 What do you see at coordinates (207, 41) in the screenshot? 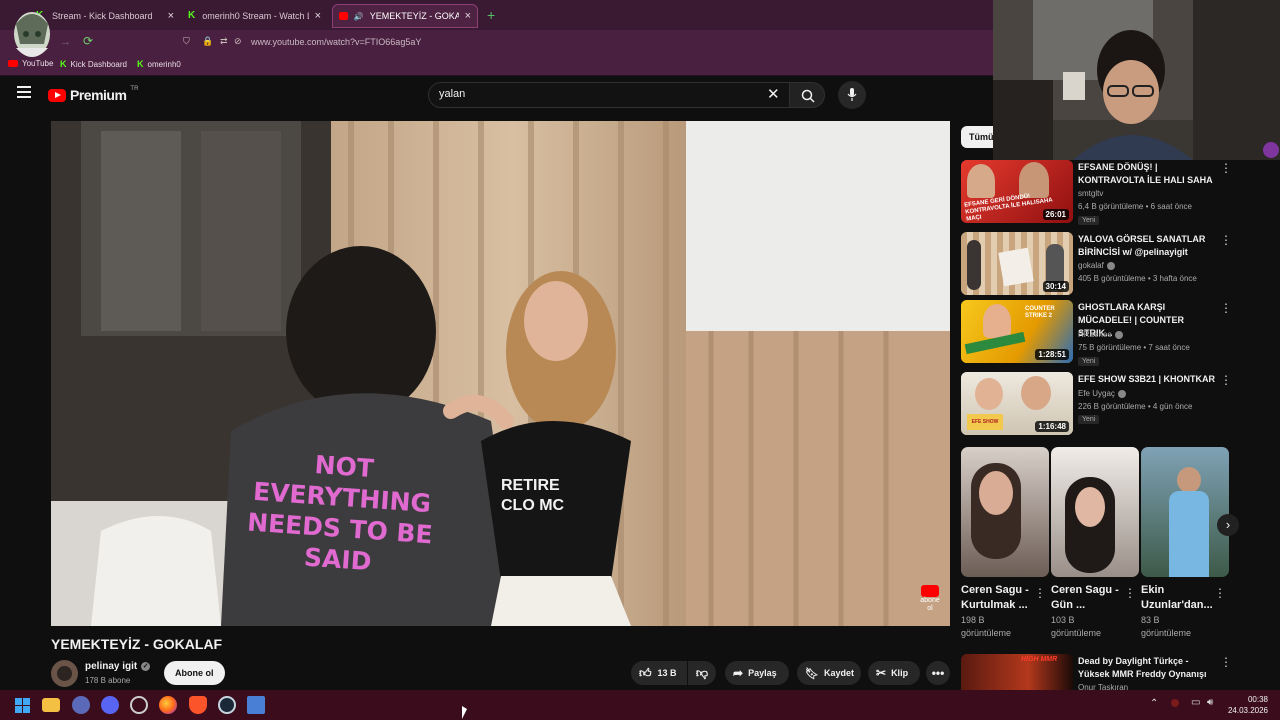
I see `lock-icon: 🔒` at bounding box center [207, 41].